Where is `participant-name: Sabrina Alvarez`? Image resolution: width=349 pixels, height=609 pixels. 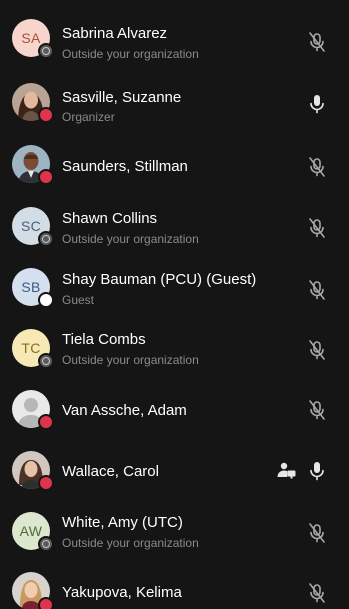
participant-name: Sabrina Alvarez is located at coordinates (115, 33).